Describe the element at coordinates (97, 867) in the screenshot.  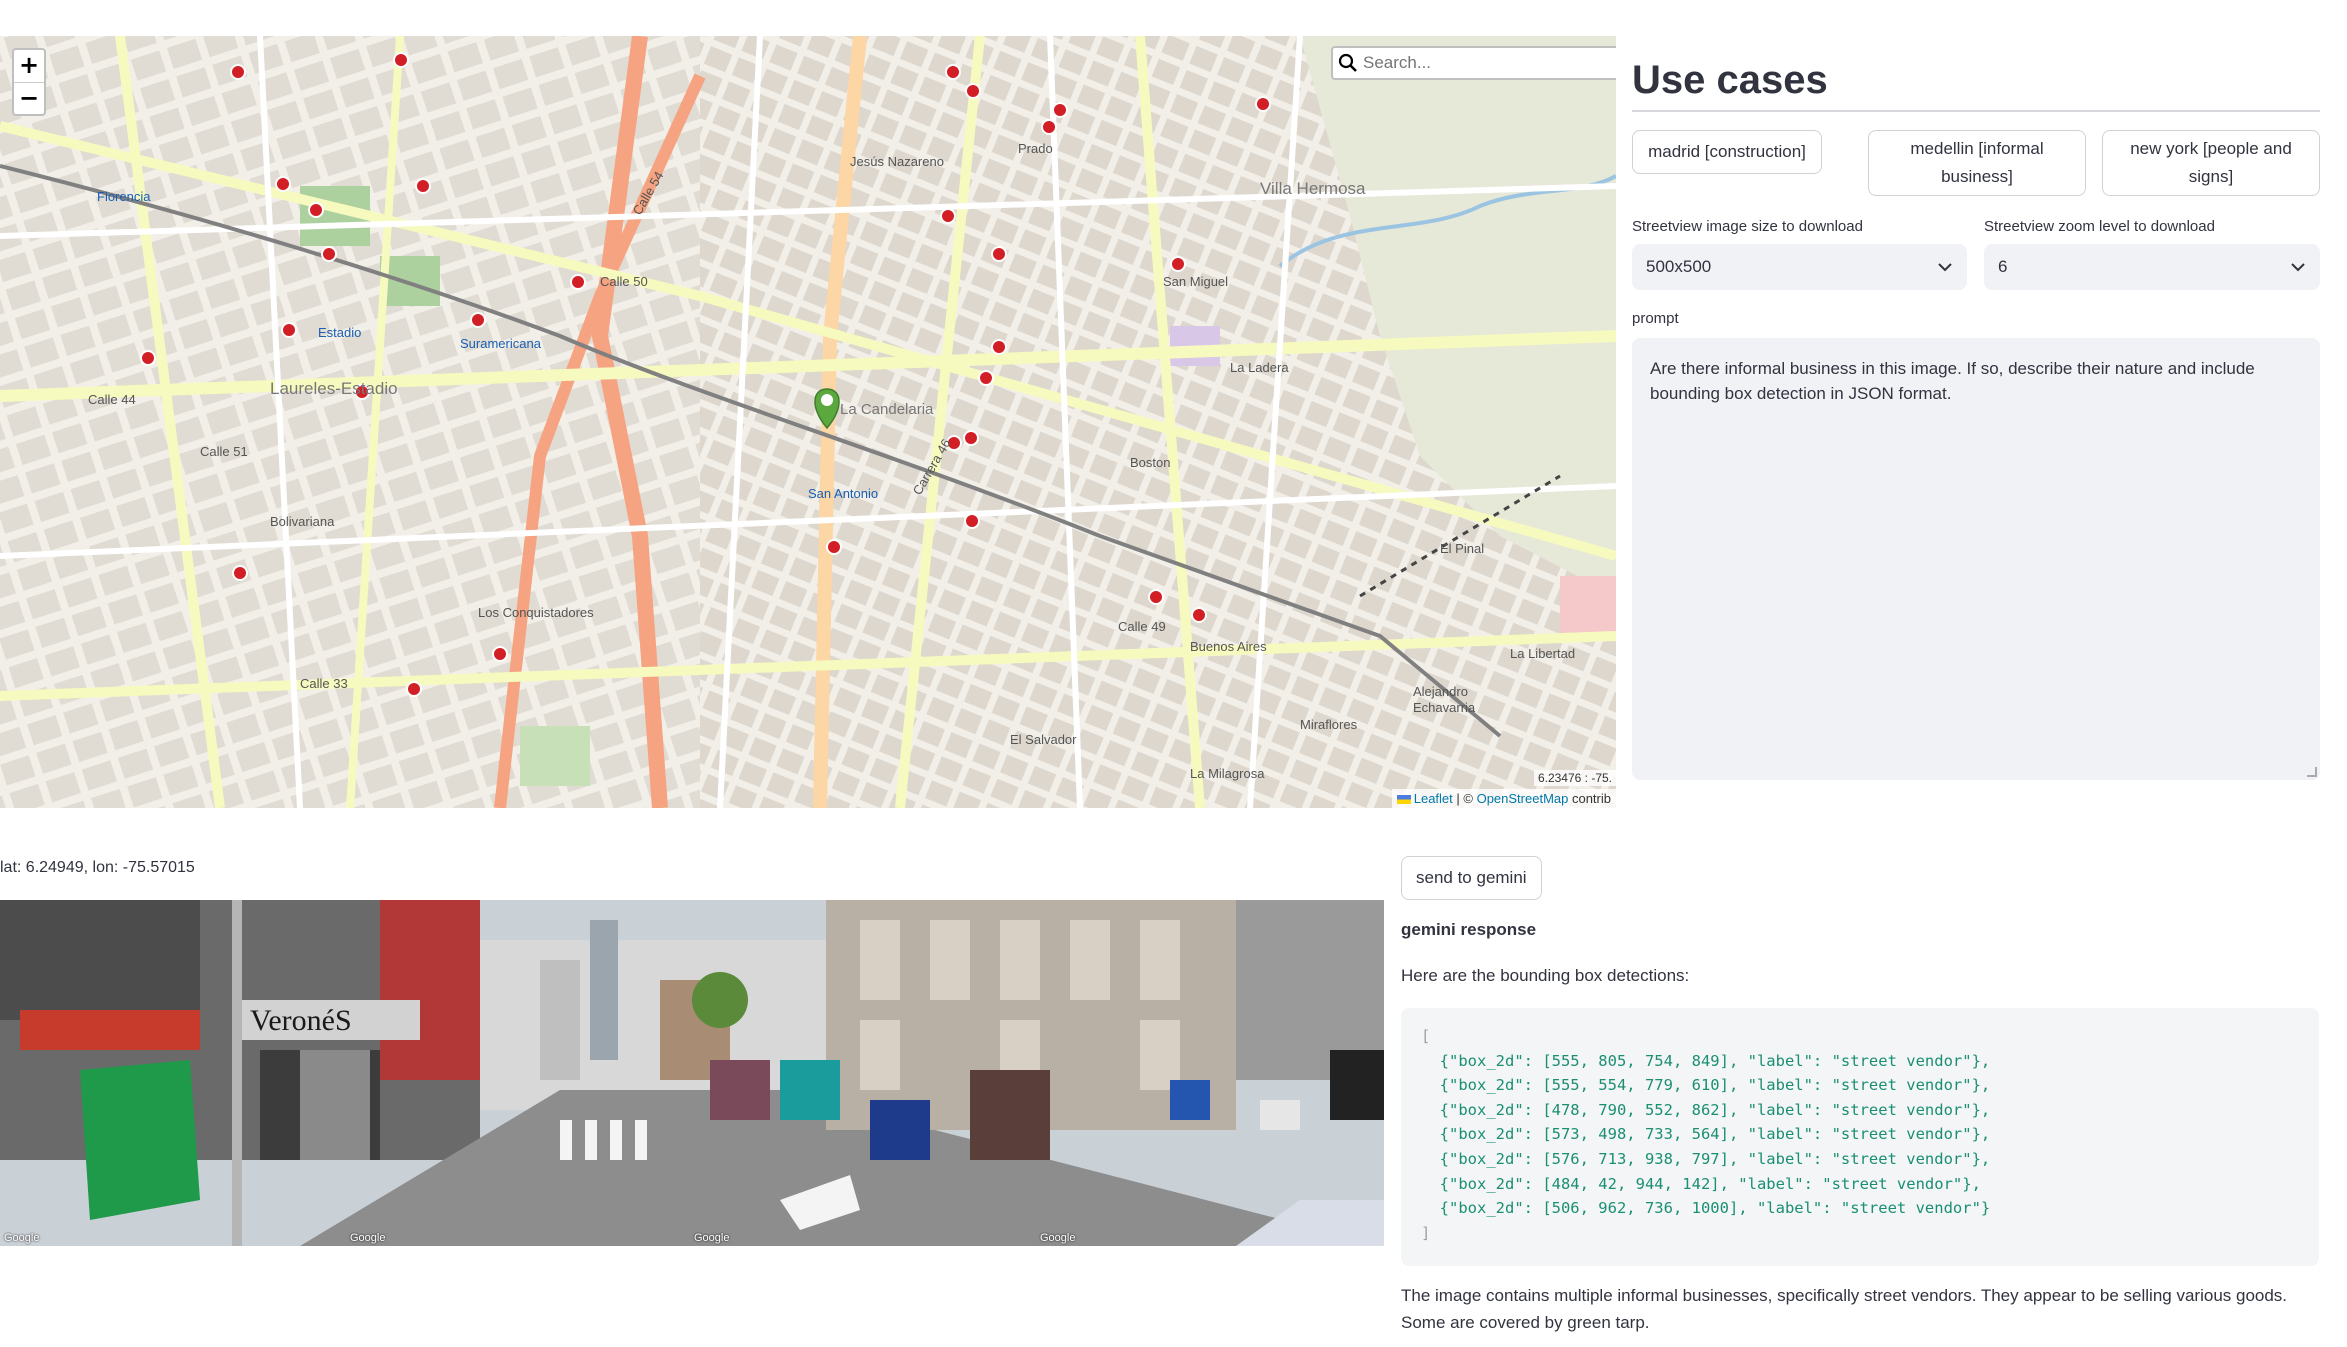
I see `lat-lon-readout: lat: 6.24949, lon: -75.57015` at that location.